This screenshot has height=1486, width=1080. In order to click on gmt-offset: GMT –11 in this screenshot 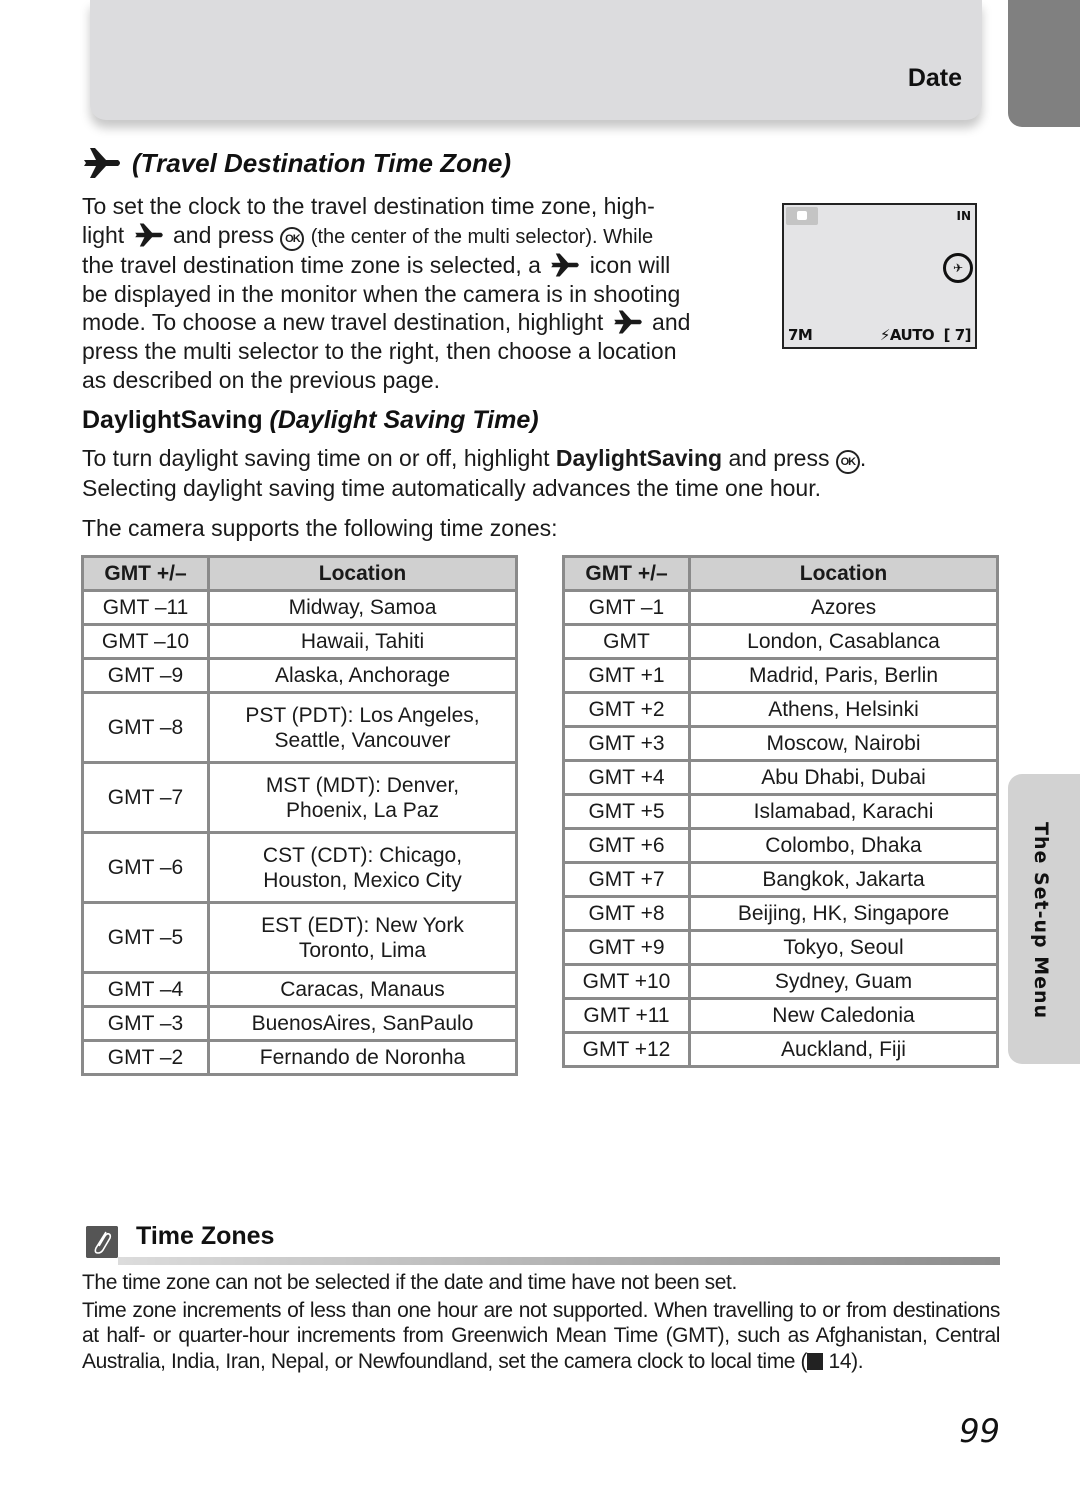, I will do `click(145, 607)`.